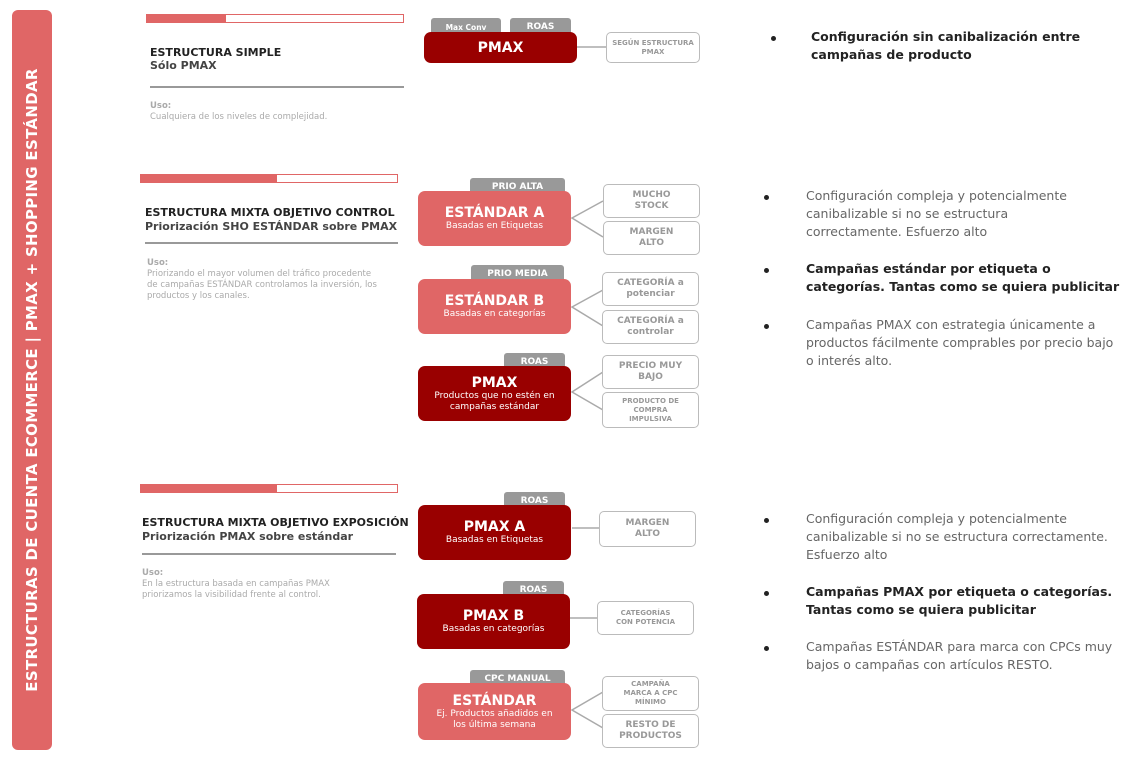 The image size is (1148, 758). I want to click on campaign-box: PMAX B Basadas en categorías, so click(493, 621).